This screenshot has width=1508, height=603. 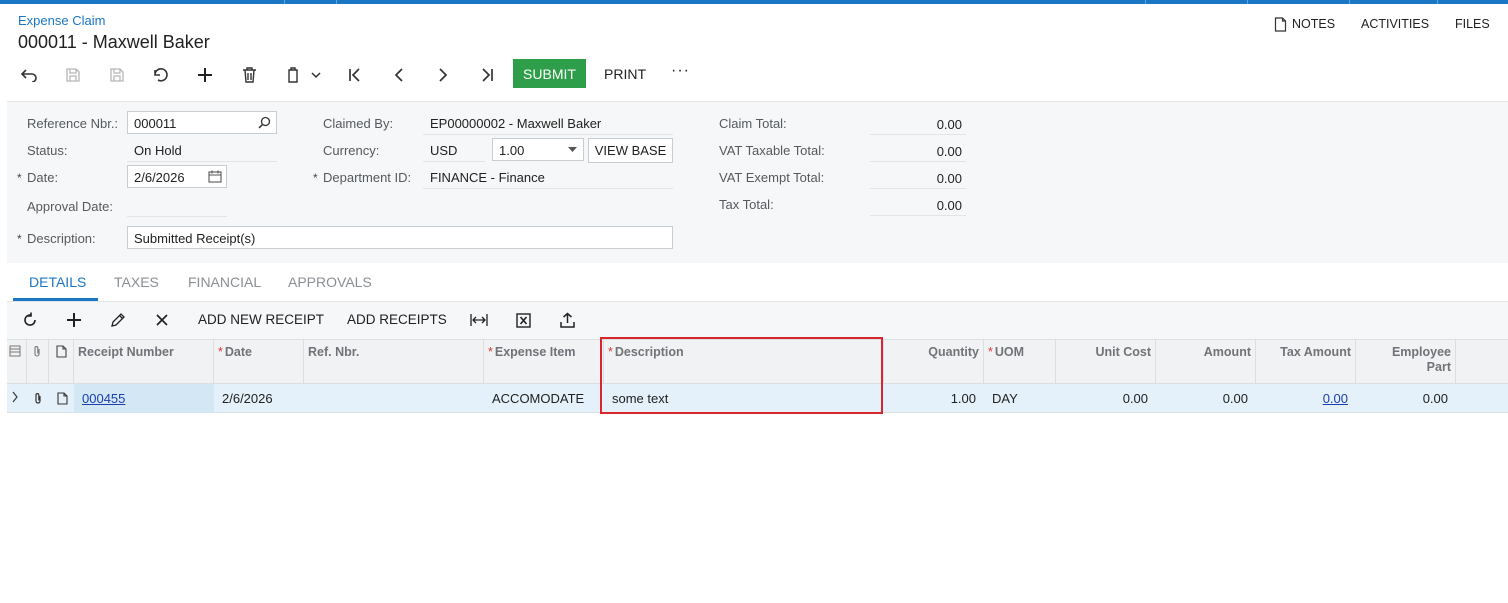 What do you see at coordinates (1206, 398) in the screenshot?
I see `amount-cell: 0.00` at bounding box center [1206, 398].